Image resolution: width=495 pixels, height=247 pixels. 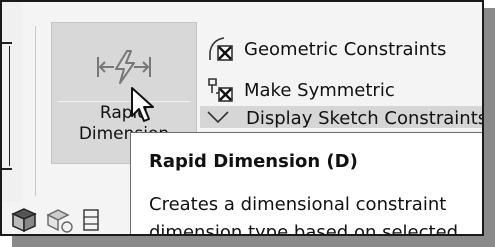 What do you see at coordinates (142, 104) in the screenshot?
I see `mouse-pointer-icon` at bounding box center [142, 104].